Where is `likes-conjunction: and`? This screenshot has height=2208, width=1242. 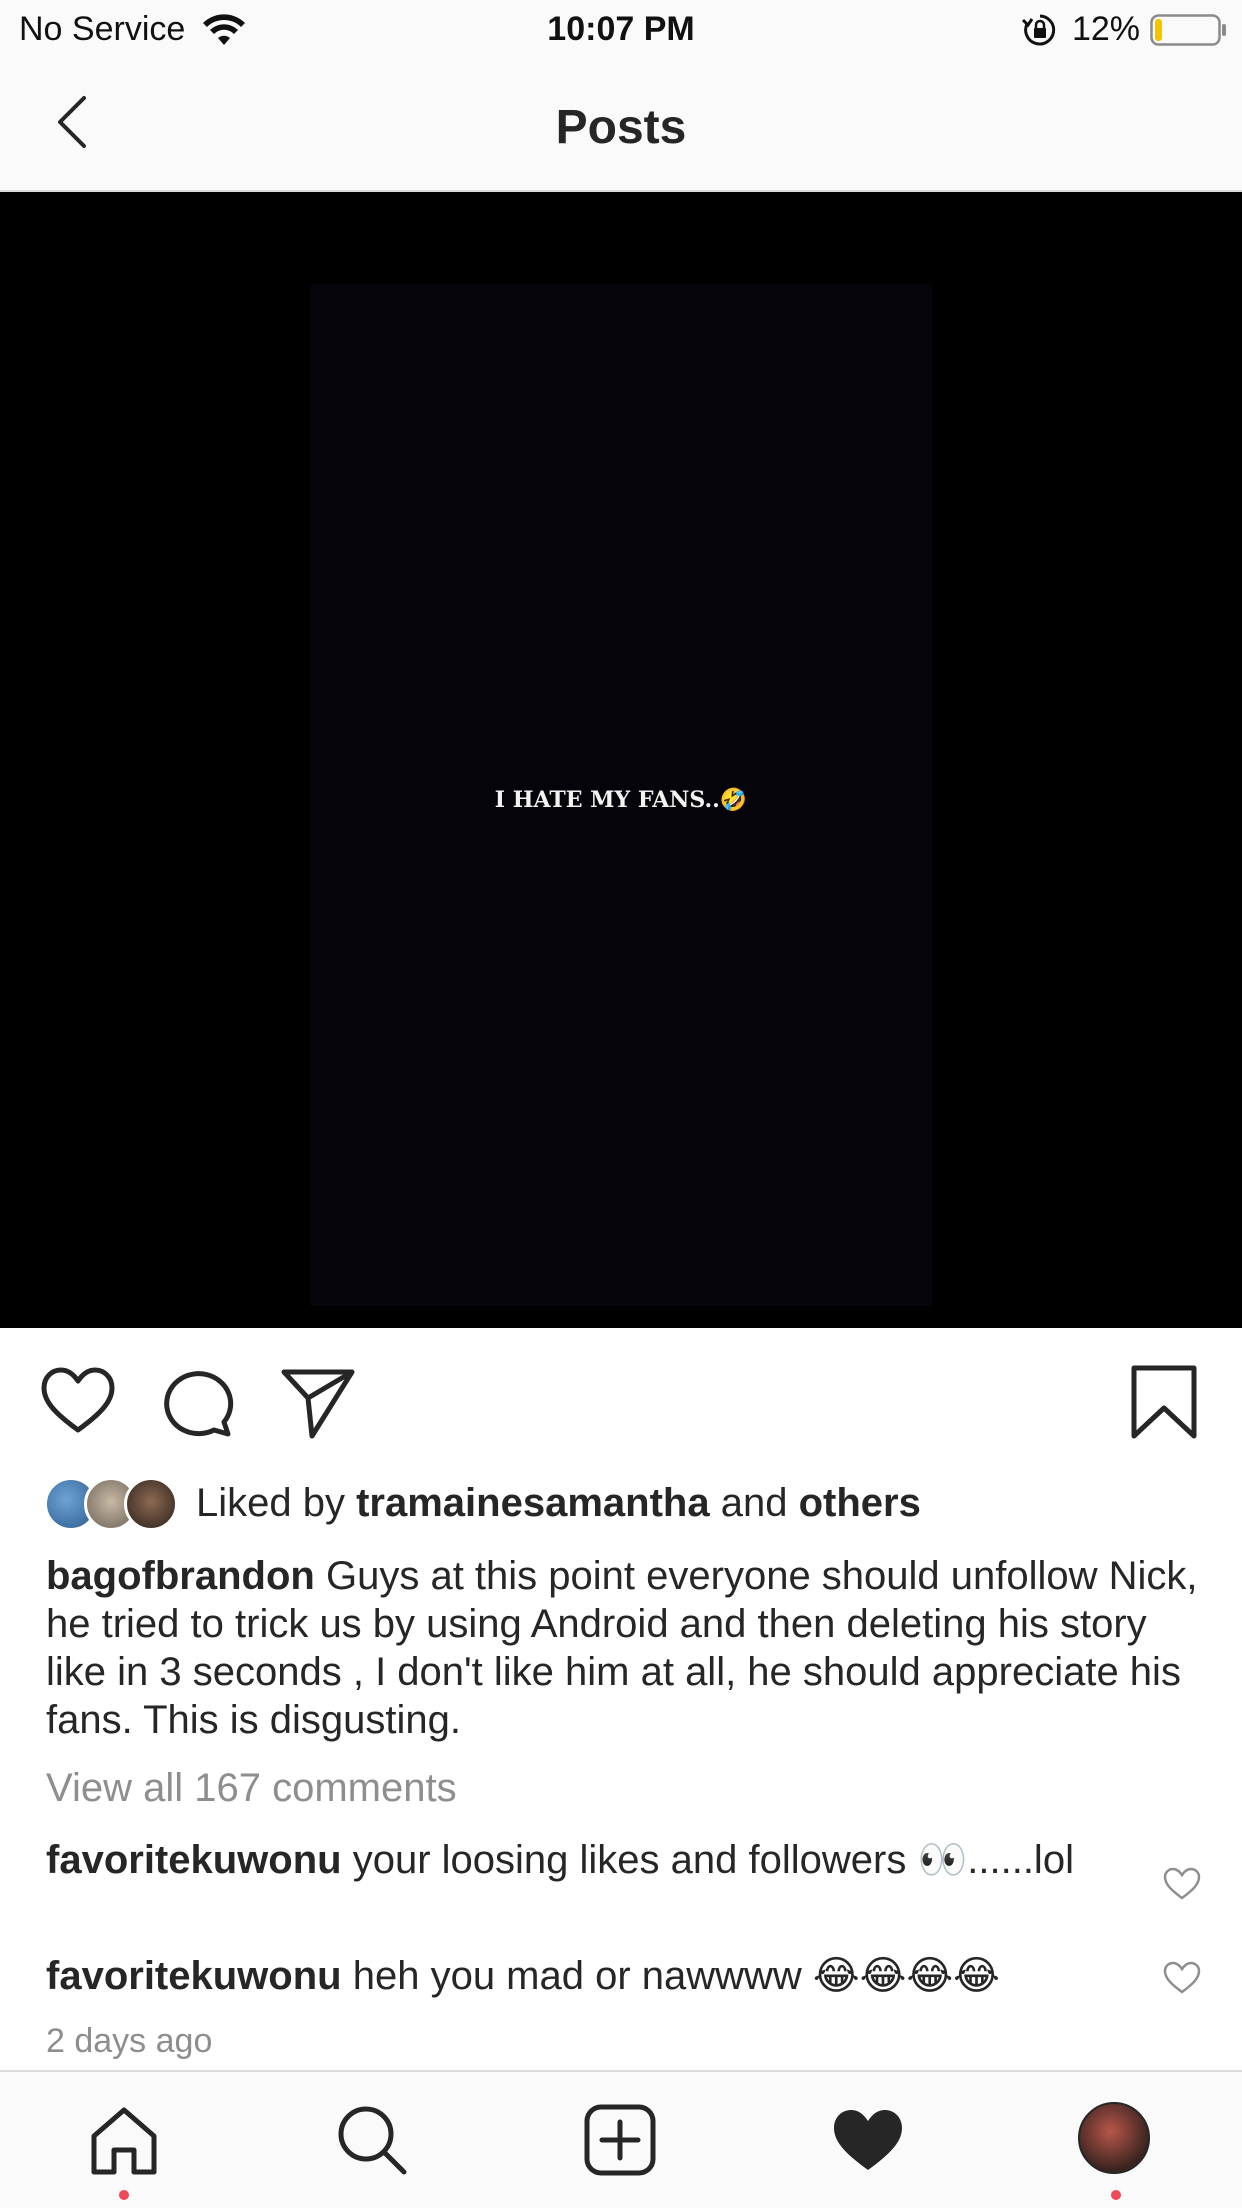
likes-conjunction: and is located at coordinates (754, 1502).